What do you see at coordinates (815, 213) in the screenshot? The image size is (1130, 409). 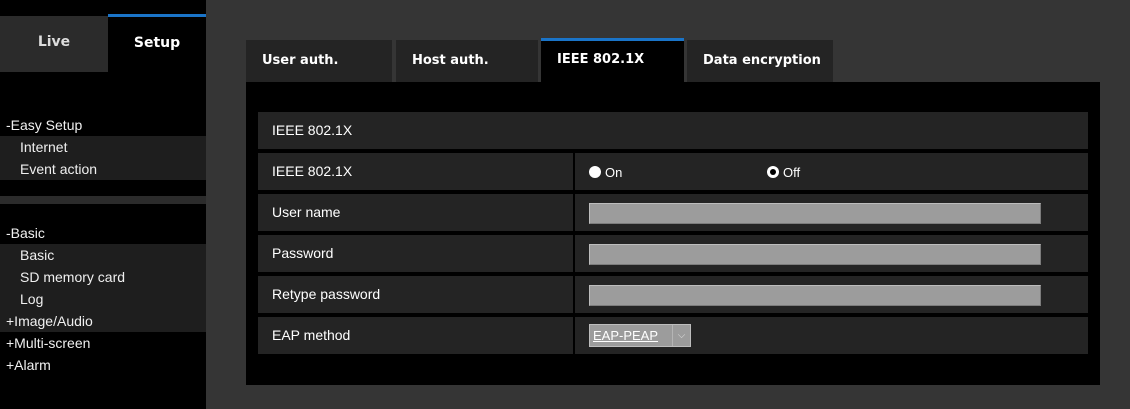 I see `user-name-input` at bounding box center [815, 213].